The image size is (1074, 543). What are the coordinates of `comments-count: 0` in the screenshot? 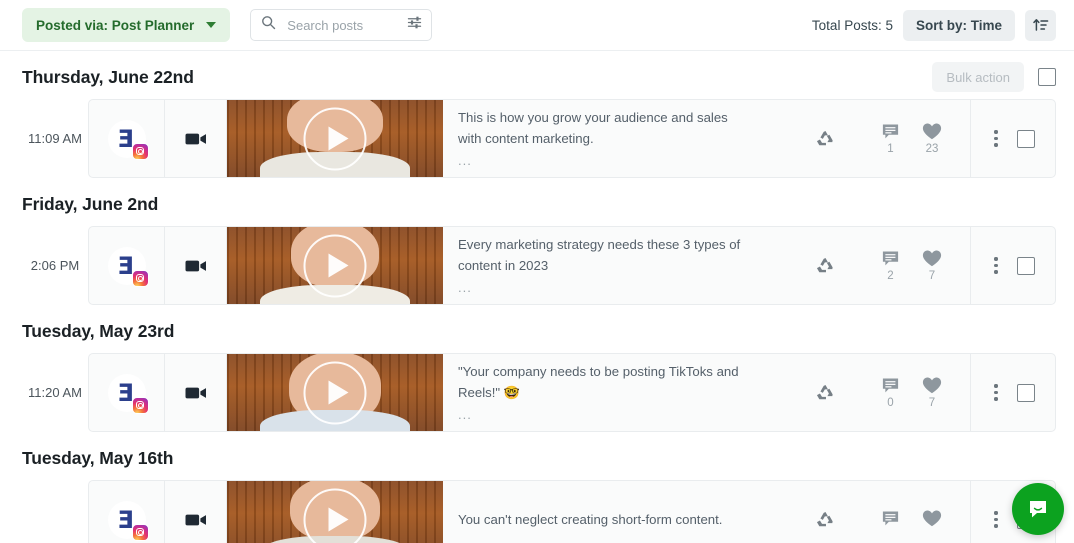 It's located at (890, 402).